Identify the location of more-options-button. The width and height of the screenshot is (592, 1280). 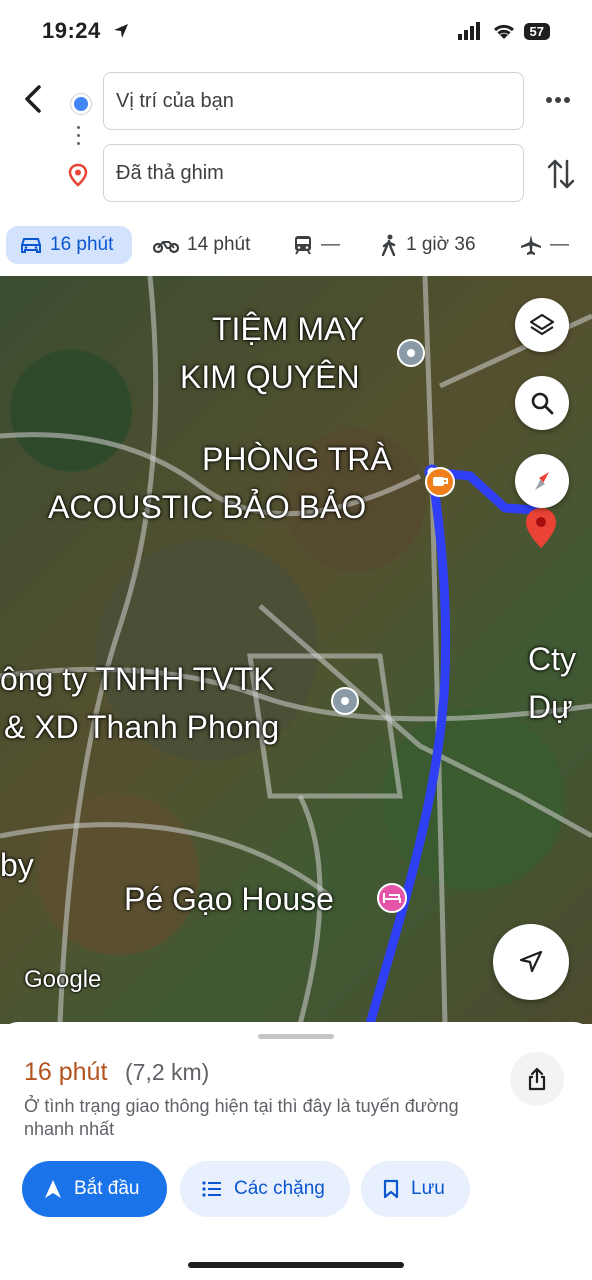
(558, 100).